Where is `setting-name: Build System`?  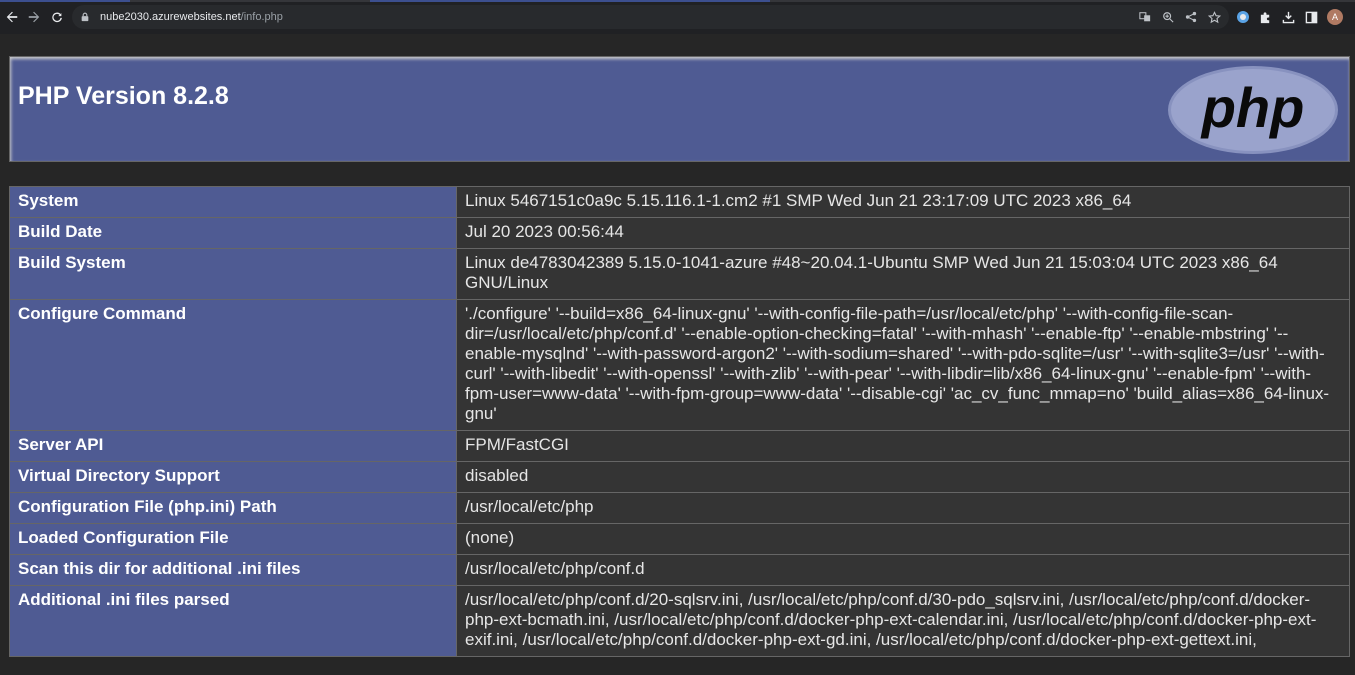
setting-name: Build System is located at coordinates (233, 274).